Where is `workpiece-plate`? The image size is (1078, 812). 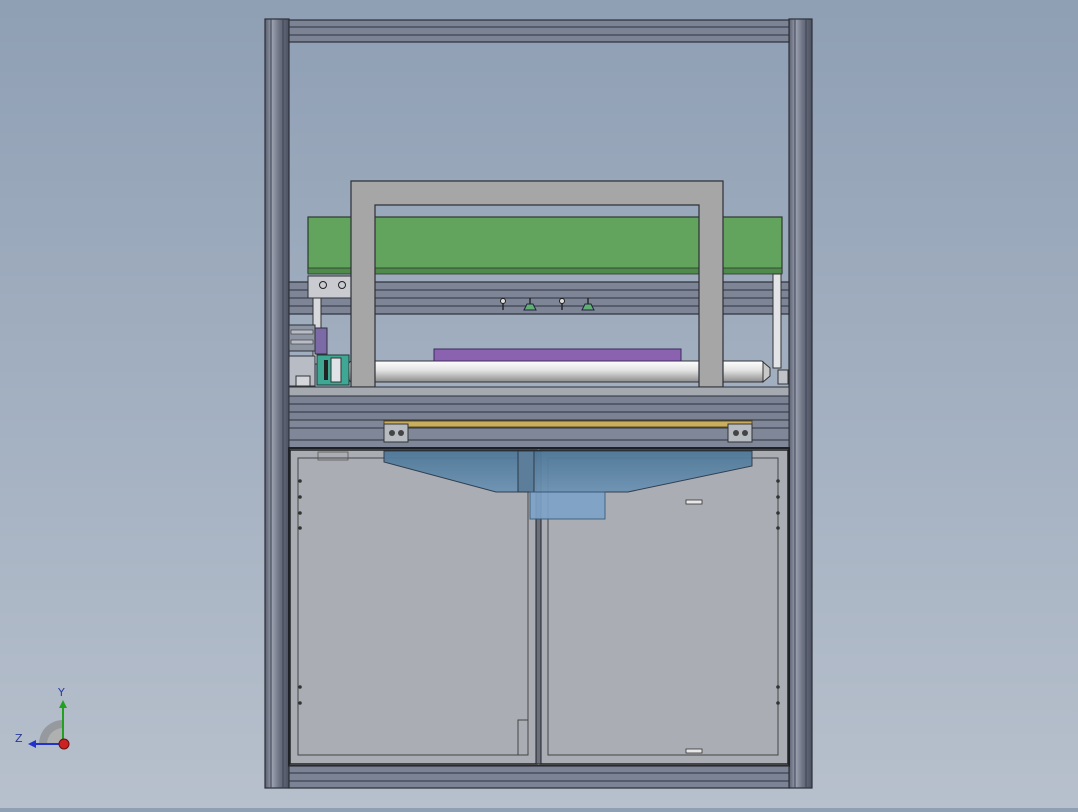 workpiece-plate is located at coordinates (557, 355).